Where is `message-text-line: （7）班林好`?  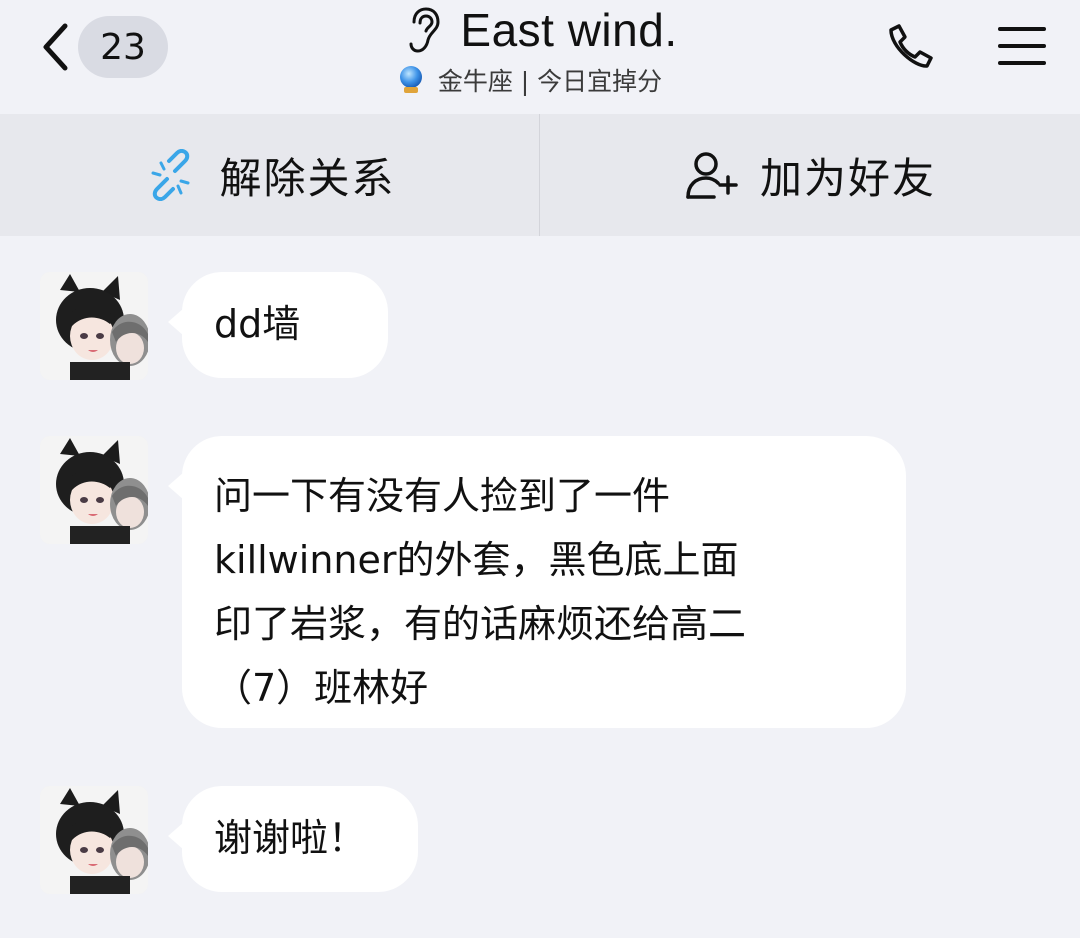 message-text-line: （7）班林好 is located at coordinates (321, 688).